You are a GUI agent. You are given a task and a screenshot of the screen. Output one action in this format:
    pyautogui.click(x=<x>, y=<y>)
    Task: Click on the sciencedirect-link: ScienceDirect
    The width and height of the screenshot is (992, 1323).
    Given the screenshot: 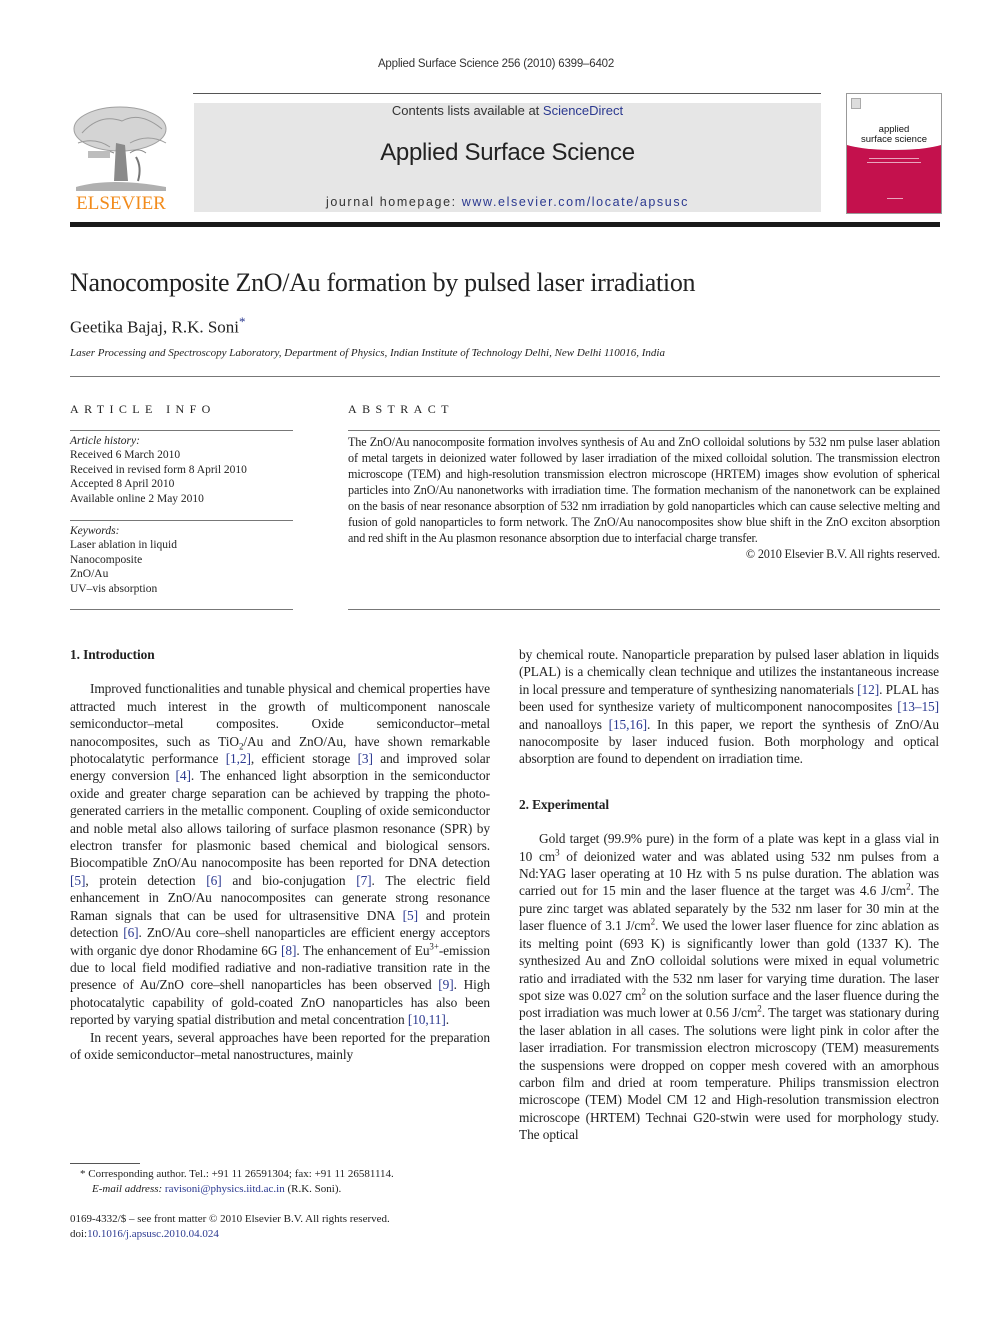 What is the action you would take?
    pyautogui.click(x=583, y=110)
    